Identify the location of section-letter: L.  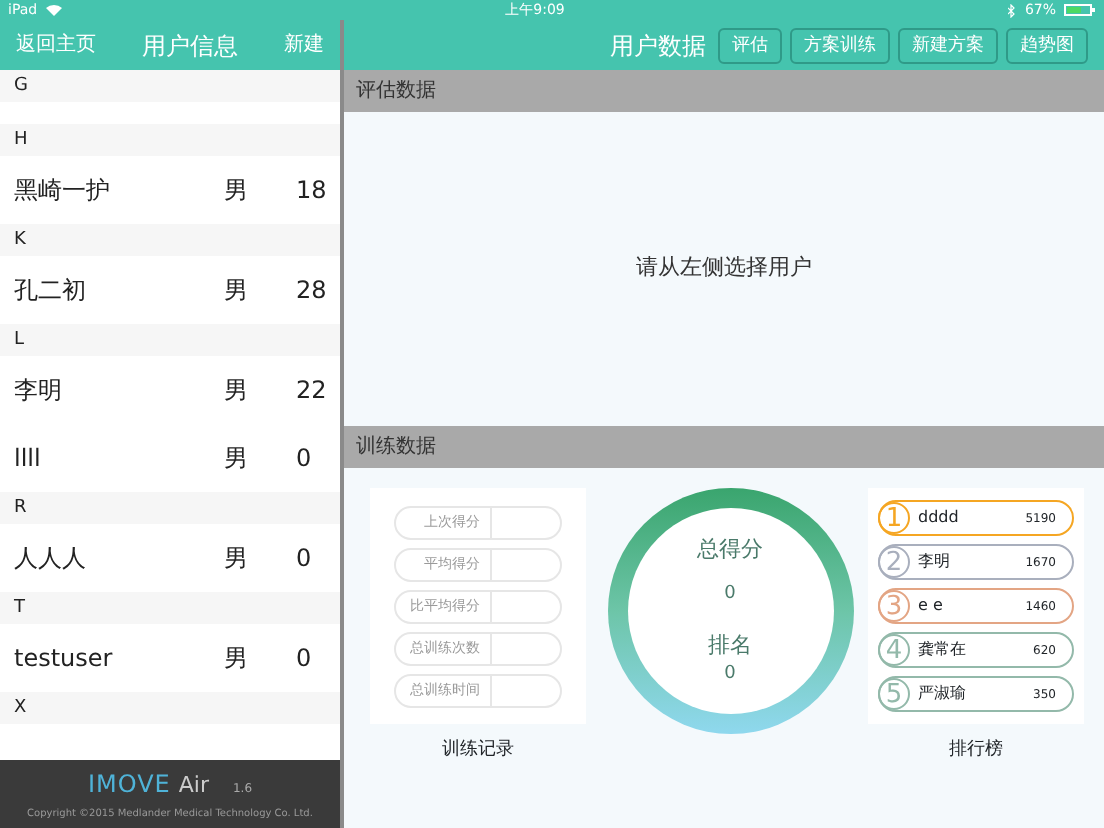
(170, 340).